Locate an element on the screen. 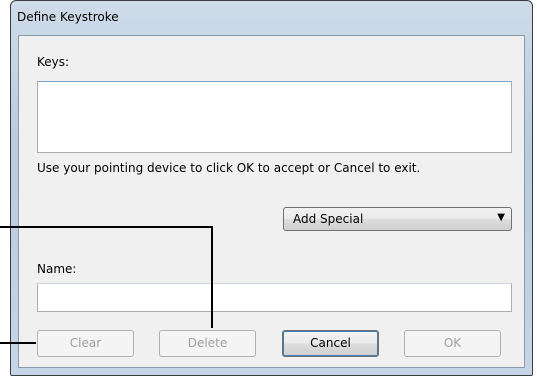  delete-button: Delete is located at coordinates (207, 343).